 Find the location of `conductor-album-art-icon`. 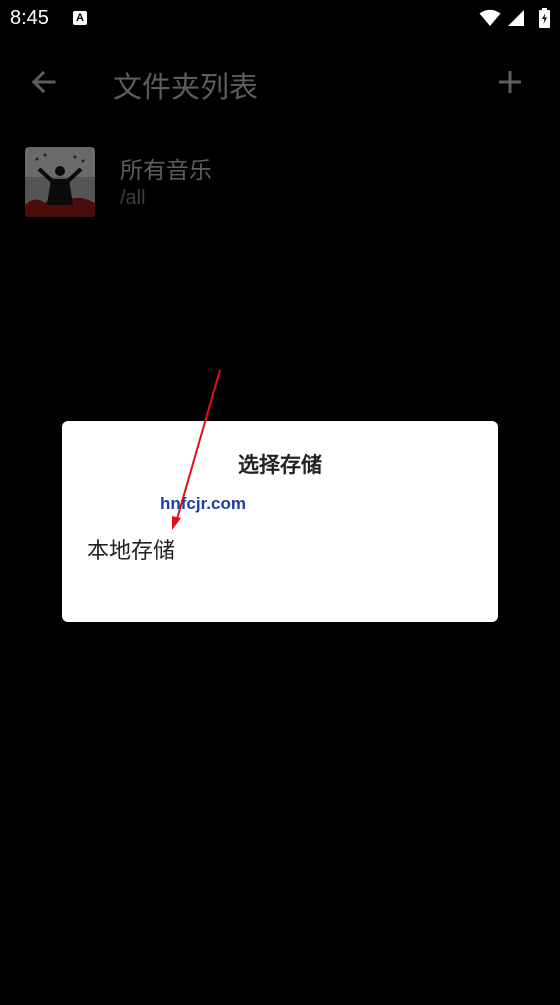

conductor-album-art-icon is located at coordinates (60, 182).